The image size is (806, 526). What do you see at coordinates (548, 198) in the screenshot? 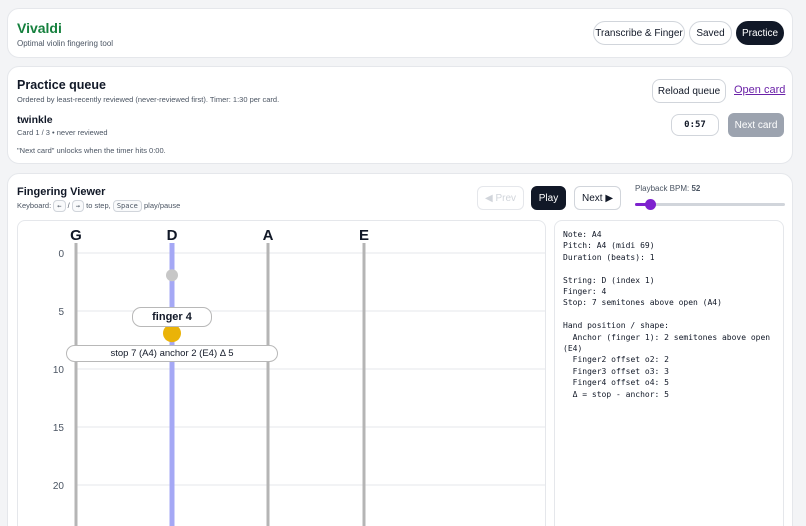
I see `play-button: Play` at bounding box center [548, 198].